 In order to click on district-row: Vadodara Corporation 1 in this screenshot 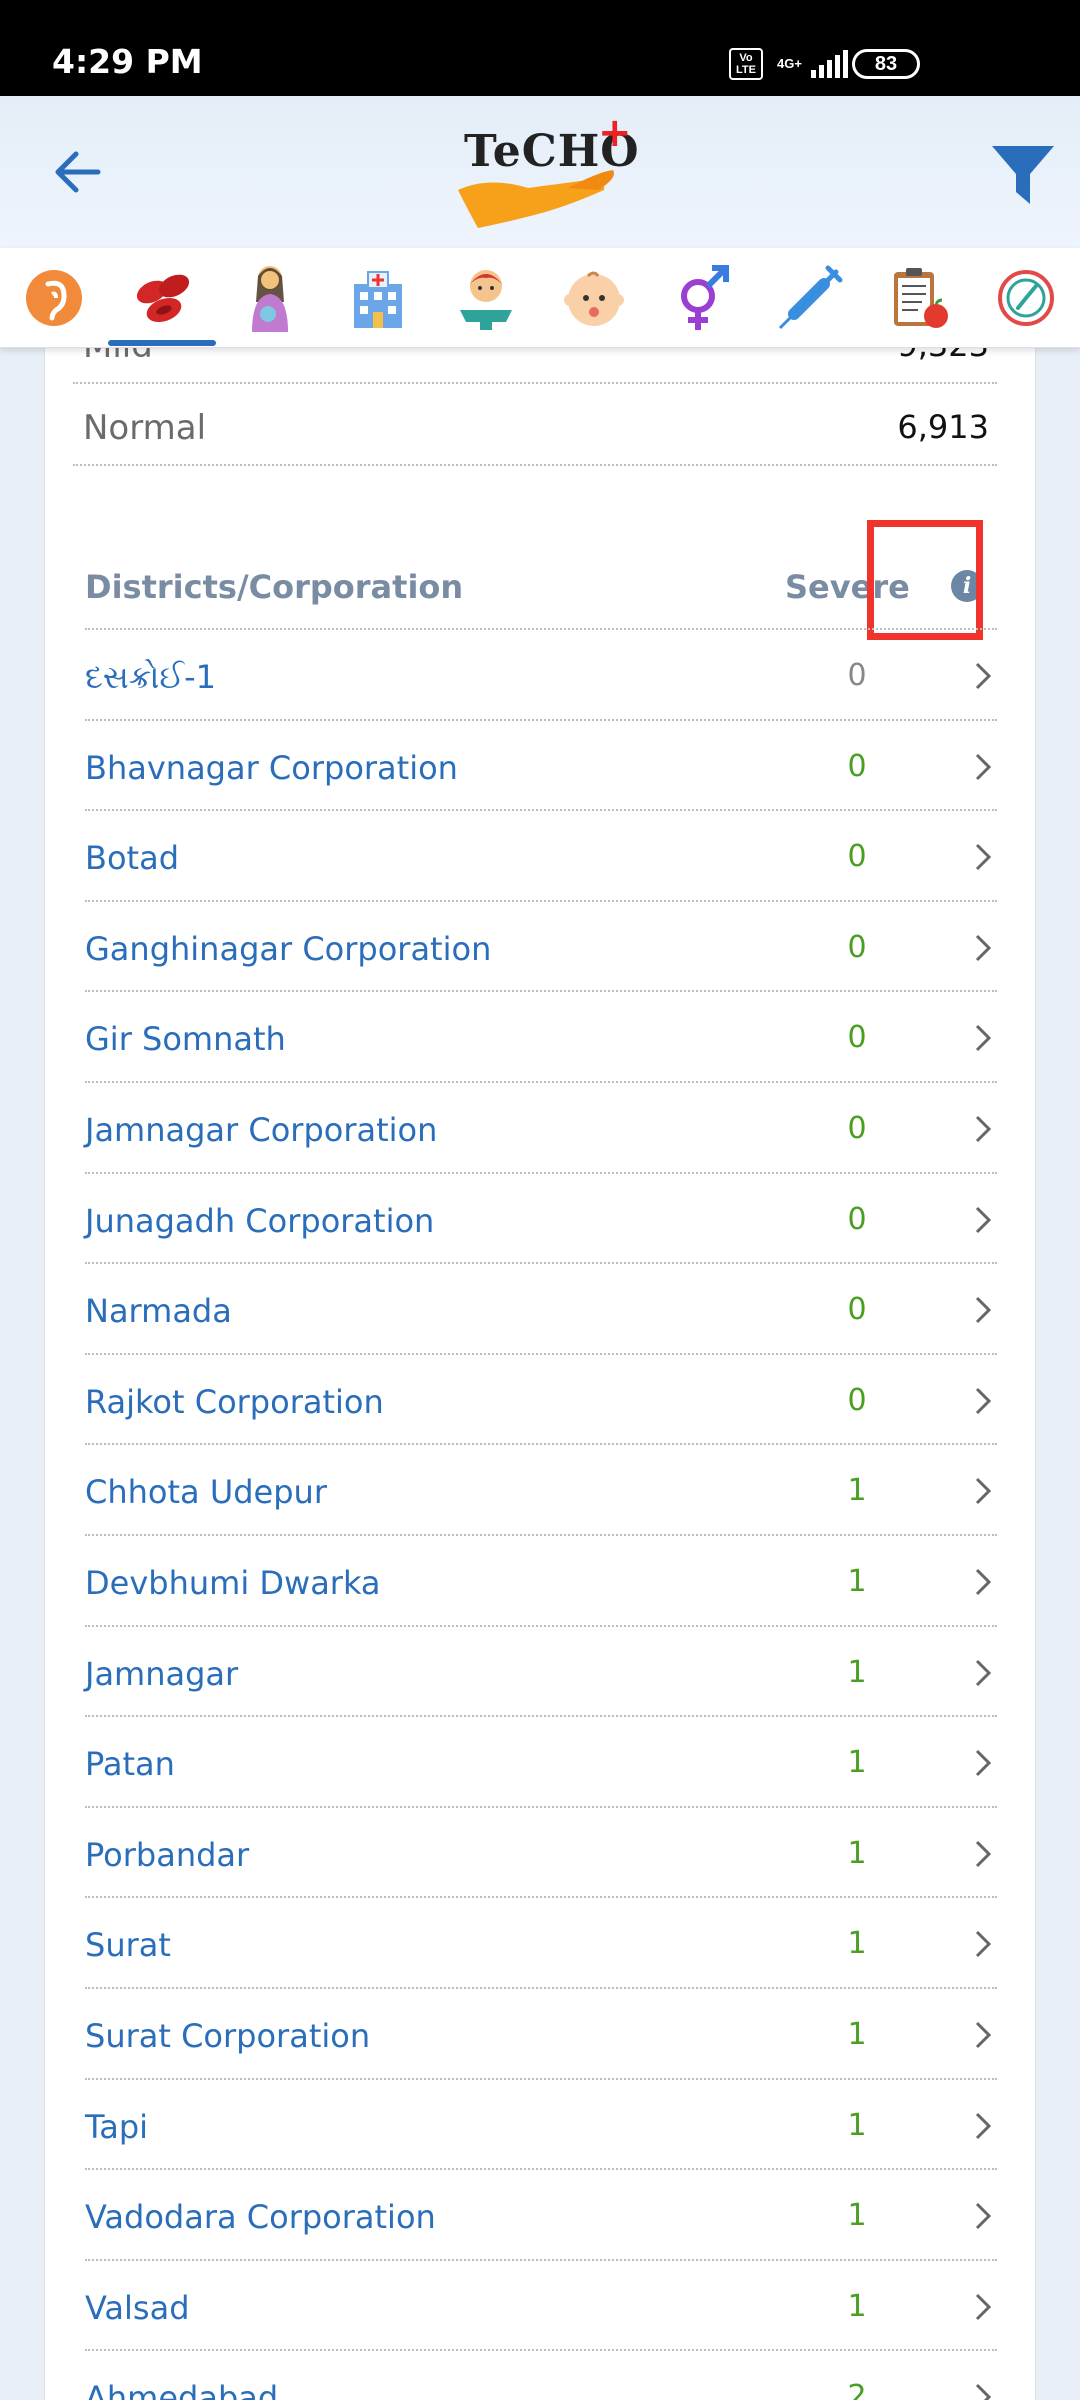, I will do `click(541, 2213)`.